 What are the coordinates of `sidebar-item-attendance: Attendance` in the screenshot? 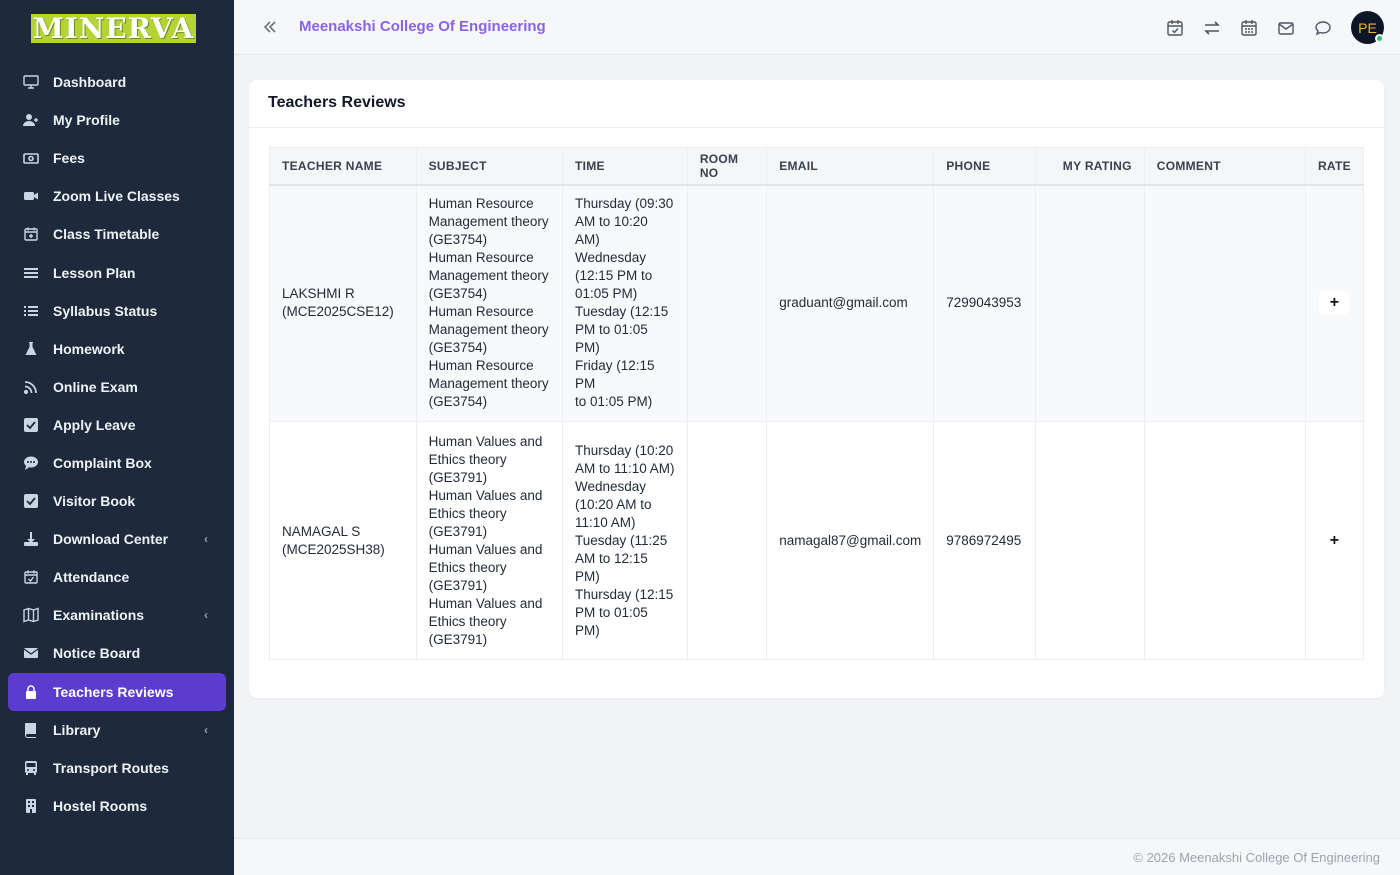 It's located at (117, 577).